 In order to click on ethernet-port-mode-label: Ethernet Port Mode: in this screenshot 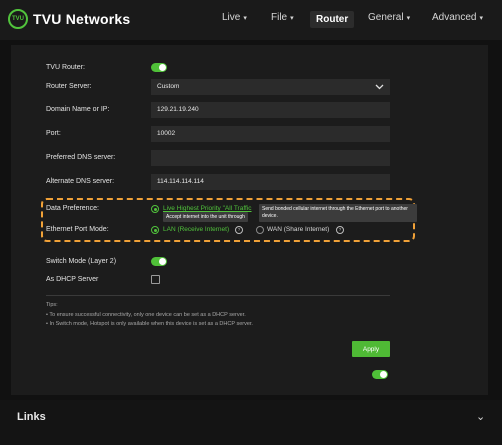, I will do `click(77, 229)`.